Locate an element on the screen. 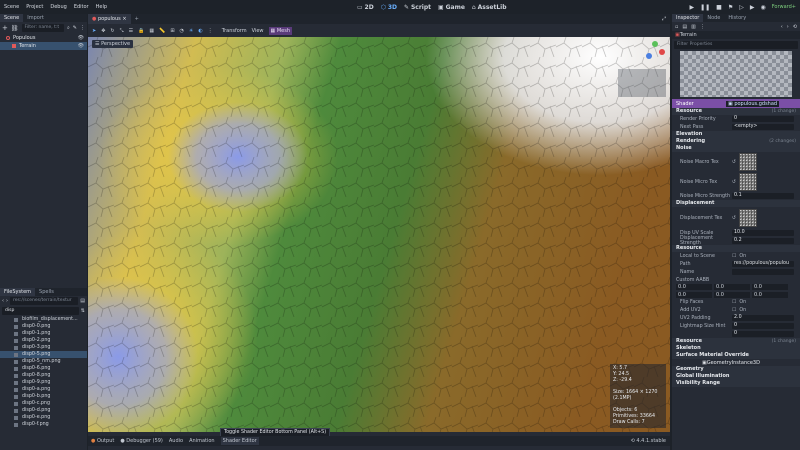  select-tool-icon: ➤ is located at coordinates (94, 31).